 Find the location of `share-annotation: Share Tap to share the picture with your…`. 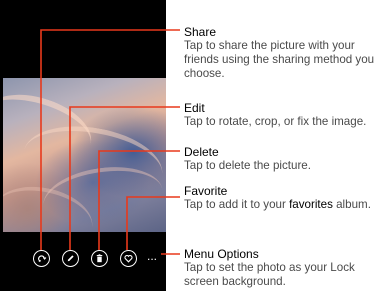

share-annotation: Share Tap to share the picture with your… is located at coordinates (286, 53).